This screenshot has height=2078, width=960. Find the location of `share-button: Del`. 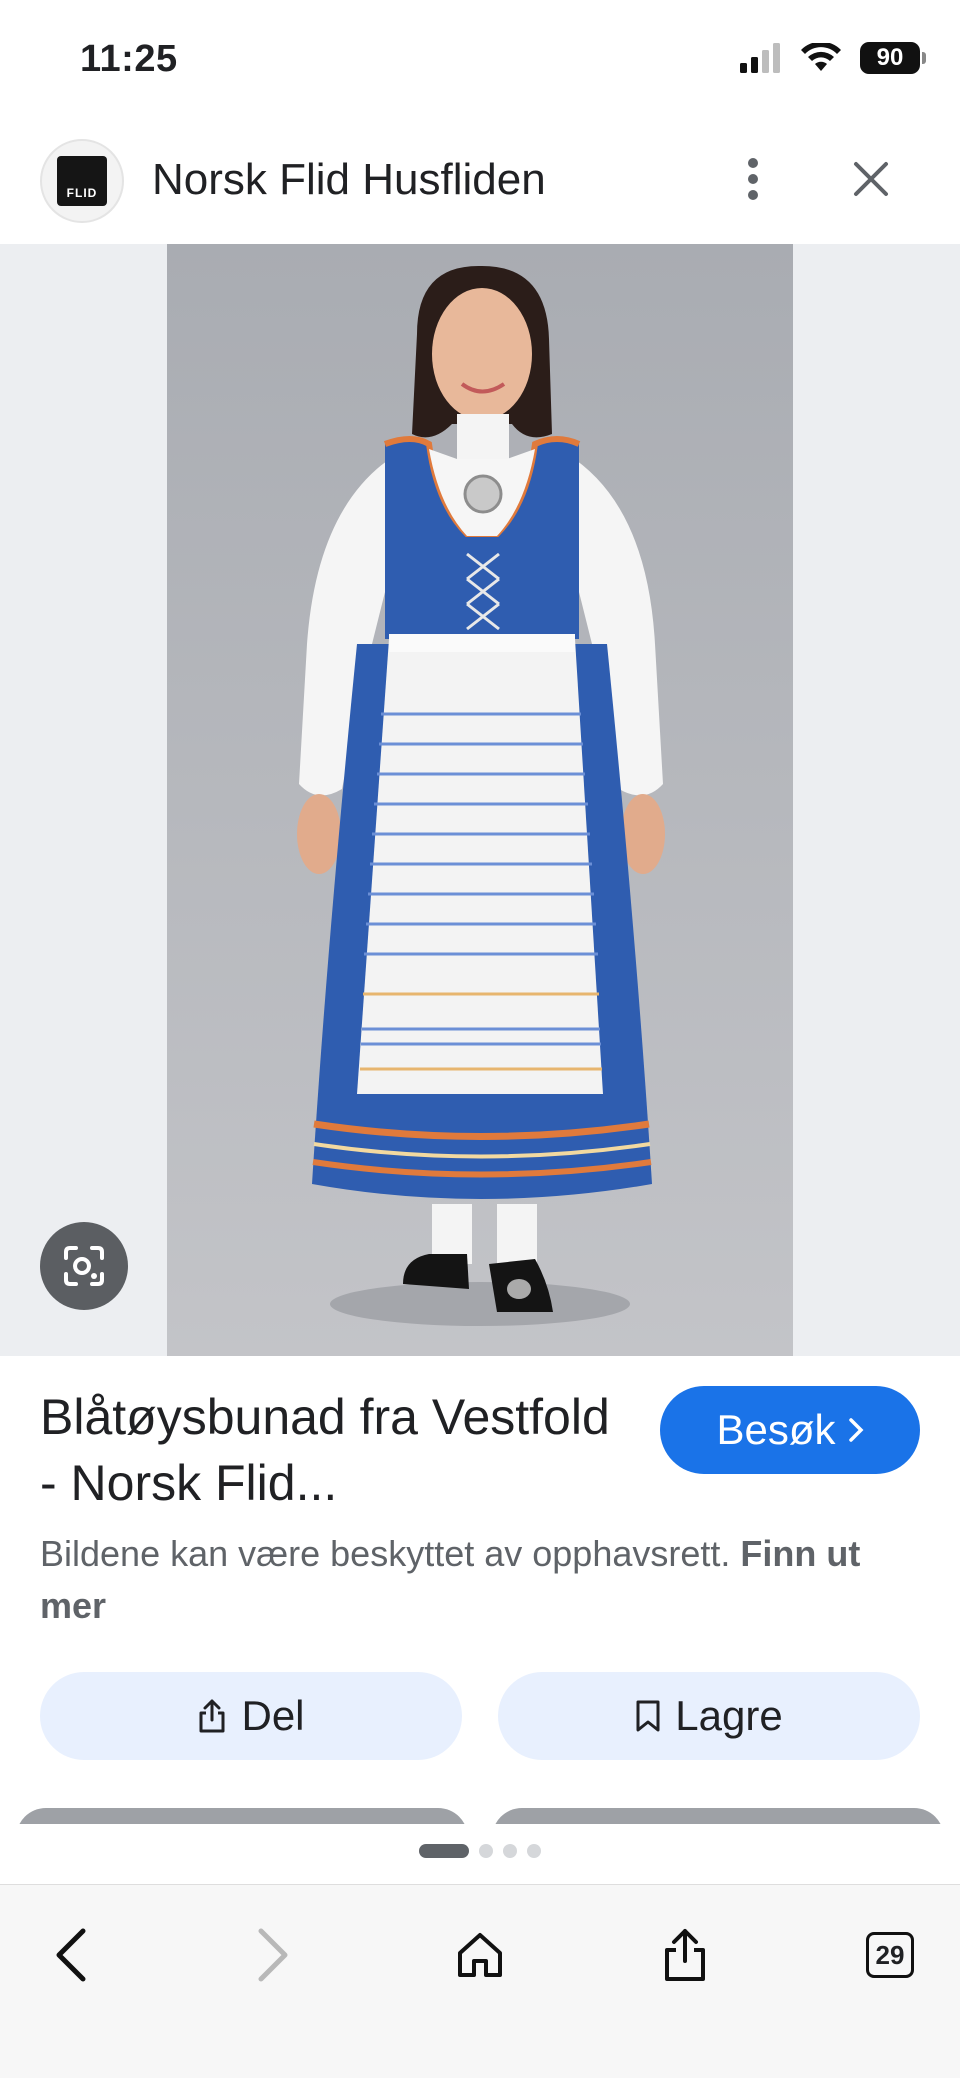

share-button: Del is located at coordinates (251, 1716).